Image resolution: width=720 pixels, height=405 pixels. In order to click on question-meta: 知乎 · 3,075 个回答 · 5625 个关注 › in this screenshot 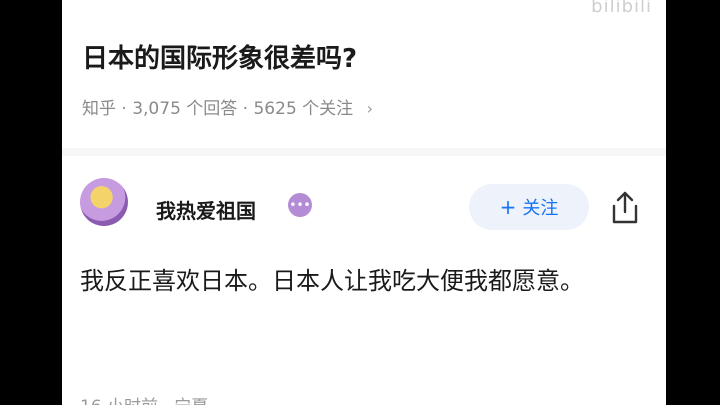, I will do `click(227, 106)`.